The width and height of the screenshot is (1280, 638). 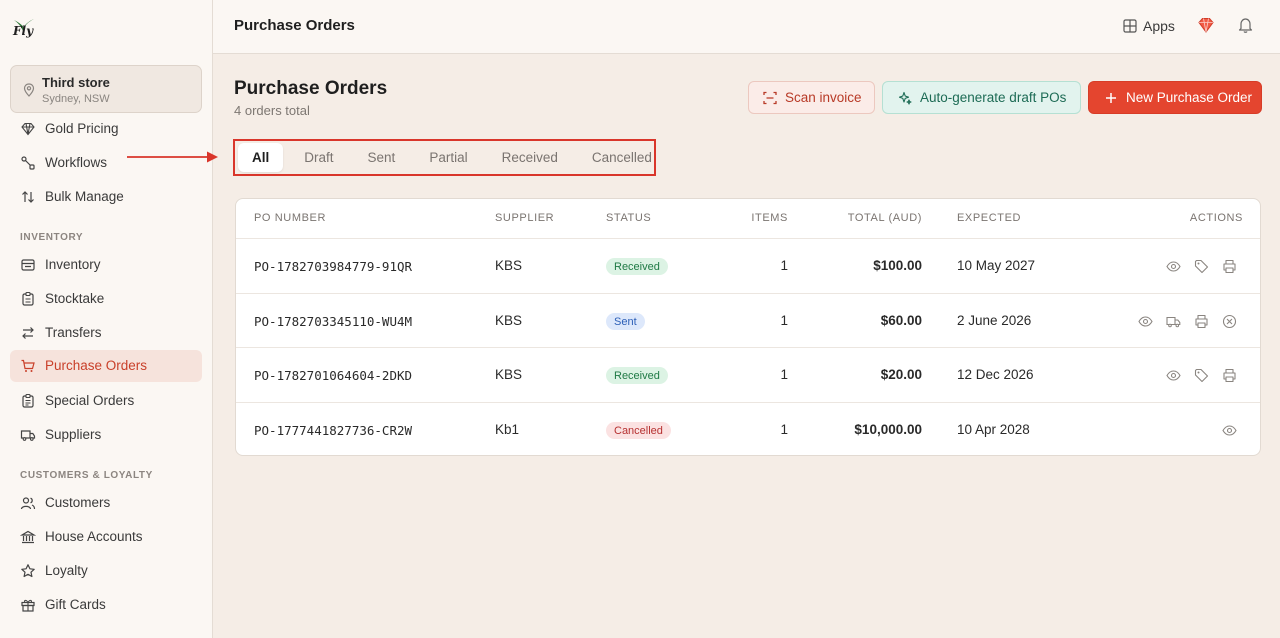 What do you see at coordinates (770, 97) in the screenshot?
I see `scan-icon` at bounding box center [770, 97].